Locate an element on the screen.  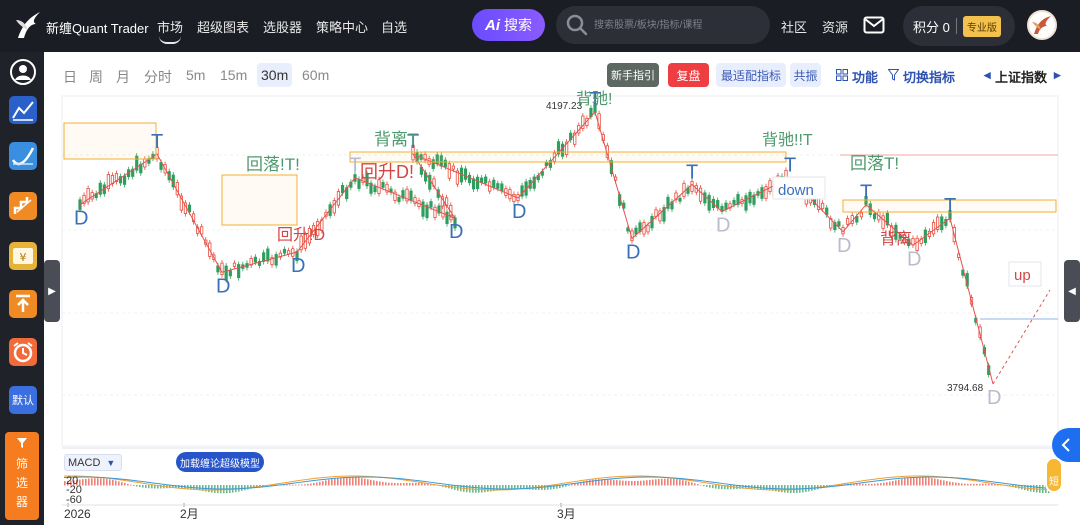
annotation-label: 回升!D is located at coordinates (301, 235).